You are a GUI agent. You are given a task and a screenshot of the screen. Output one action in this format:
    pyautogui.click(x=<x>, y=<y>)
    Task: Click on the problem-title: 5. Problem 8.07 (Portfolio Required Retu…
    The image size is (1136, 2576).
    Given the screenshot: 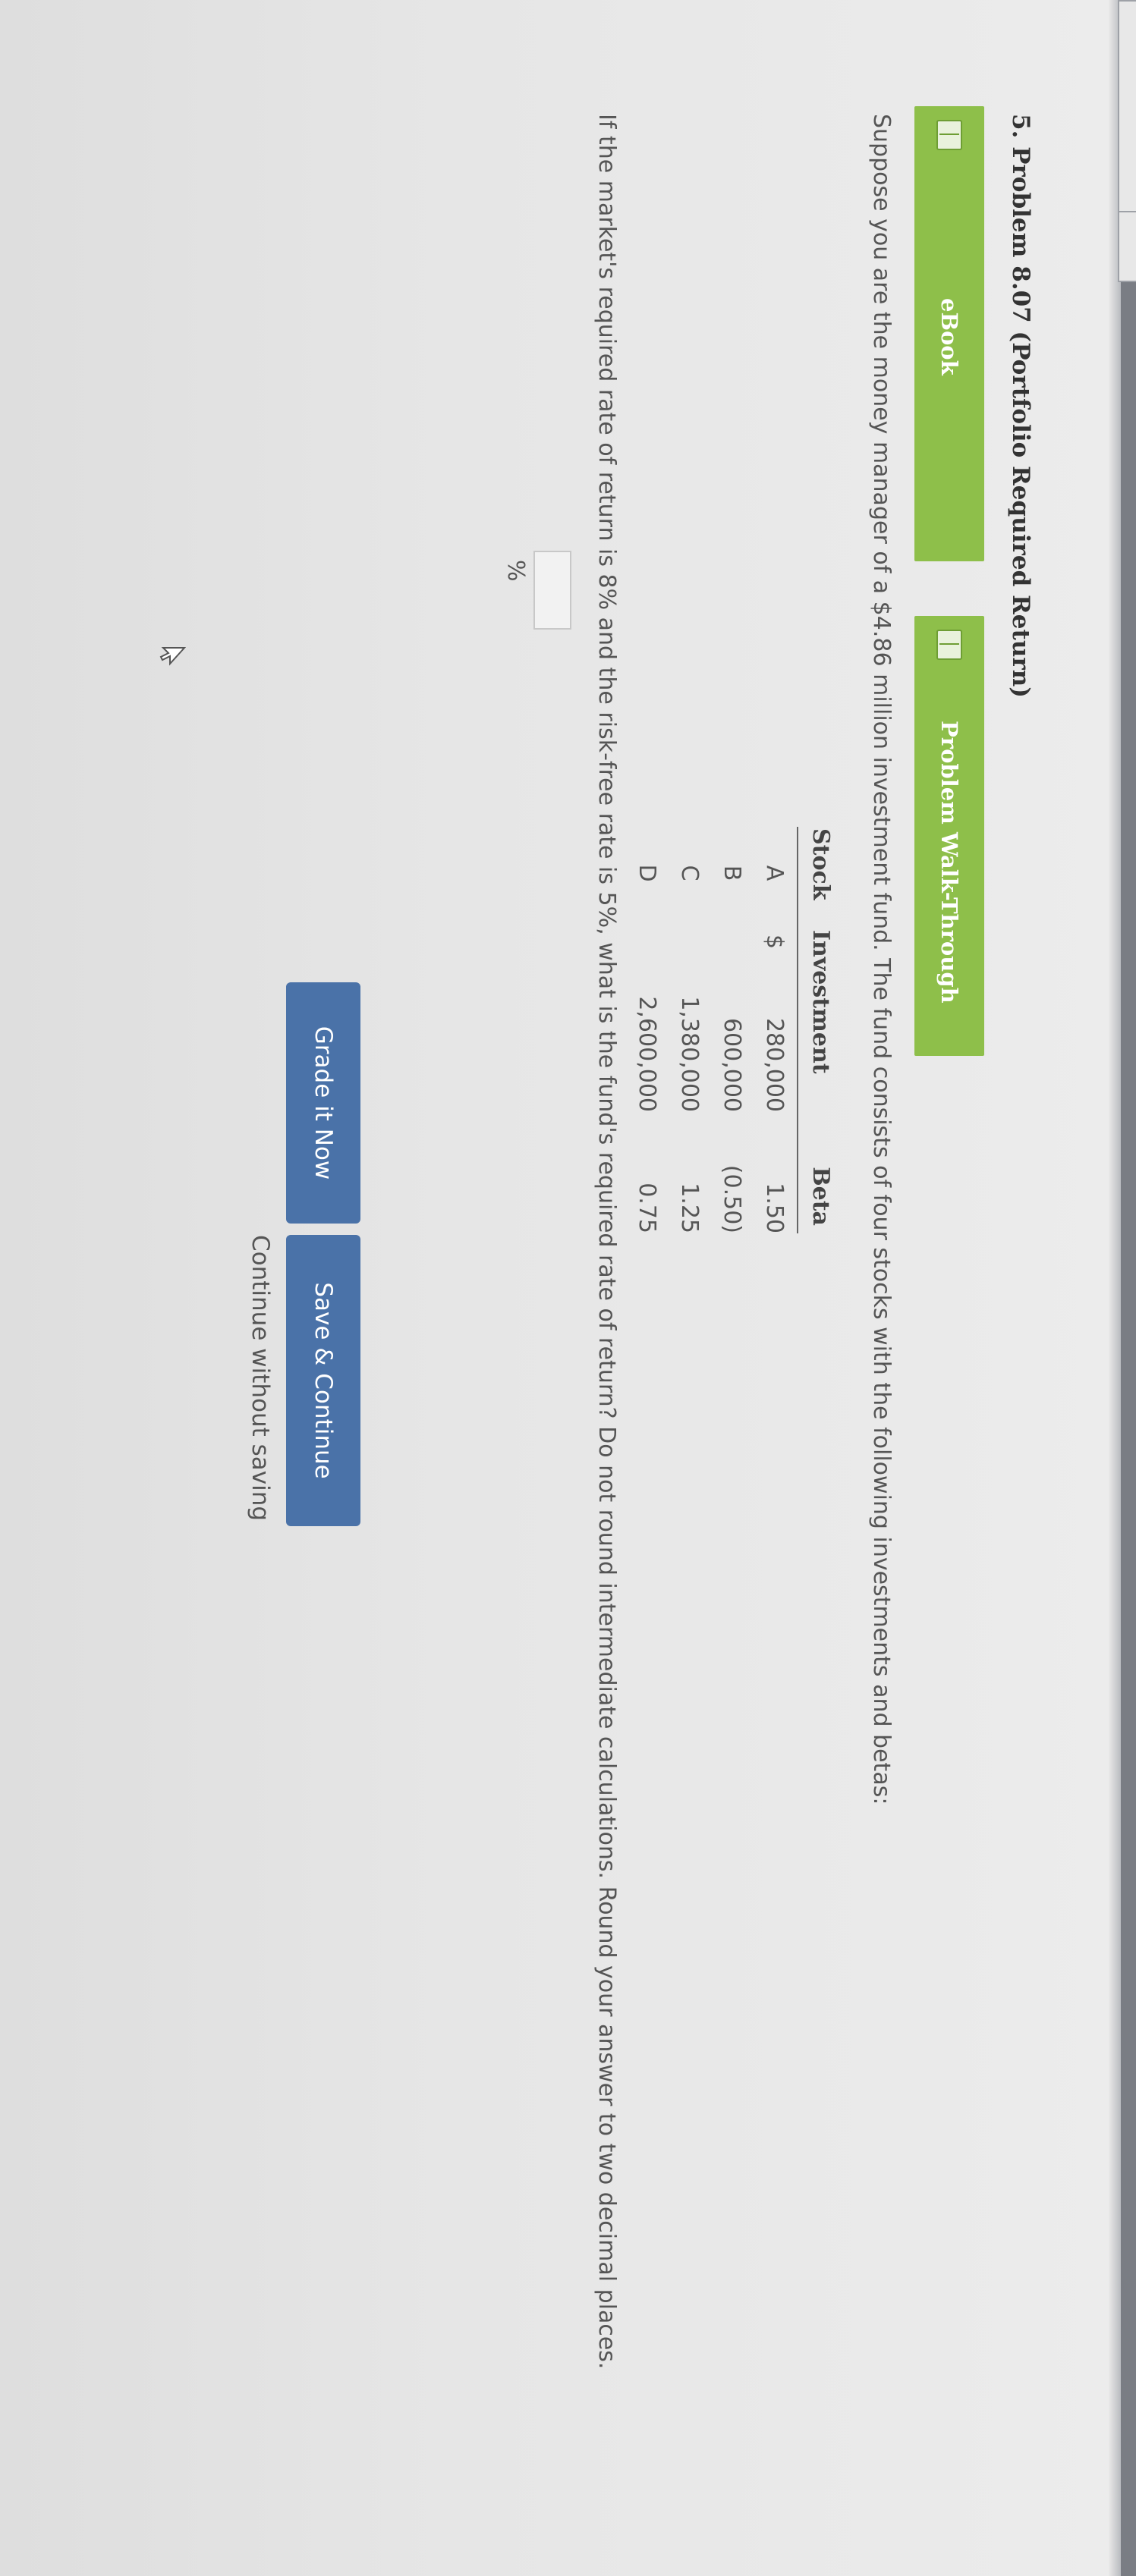 What is the action you would take?
    pyautogui.click(x=1021, y=406)
    